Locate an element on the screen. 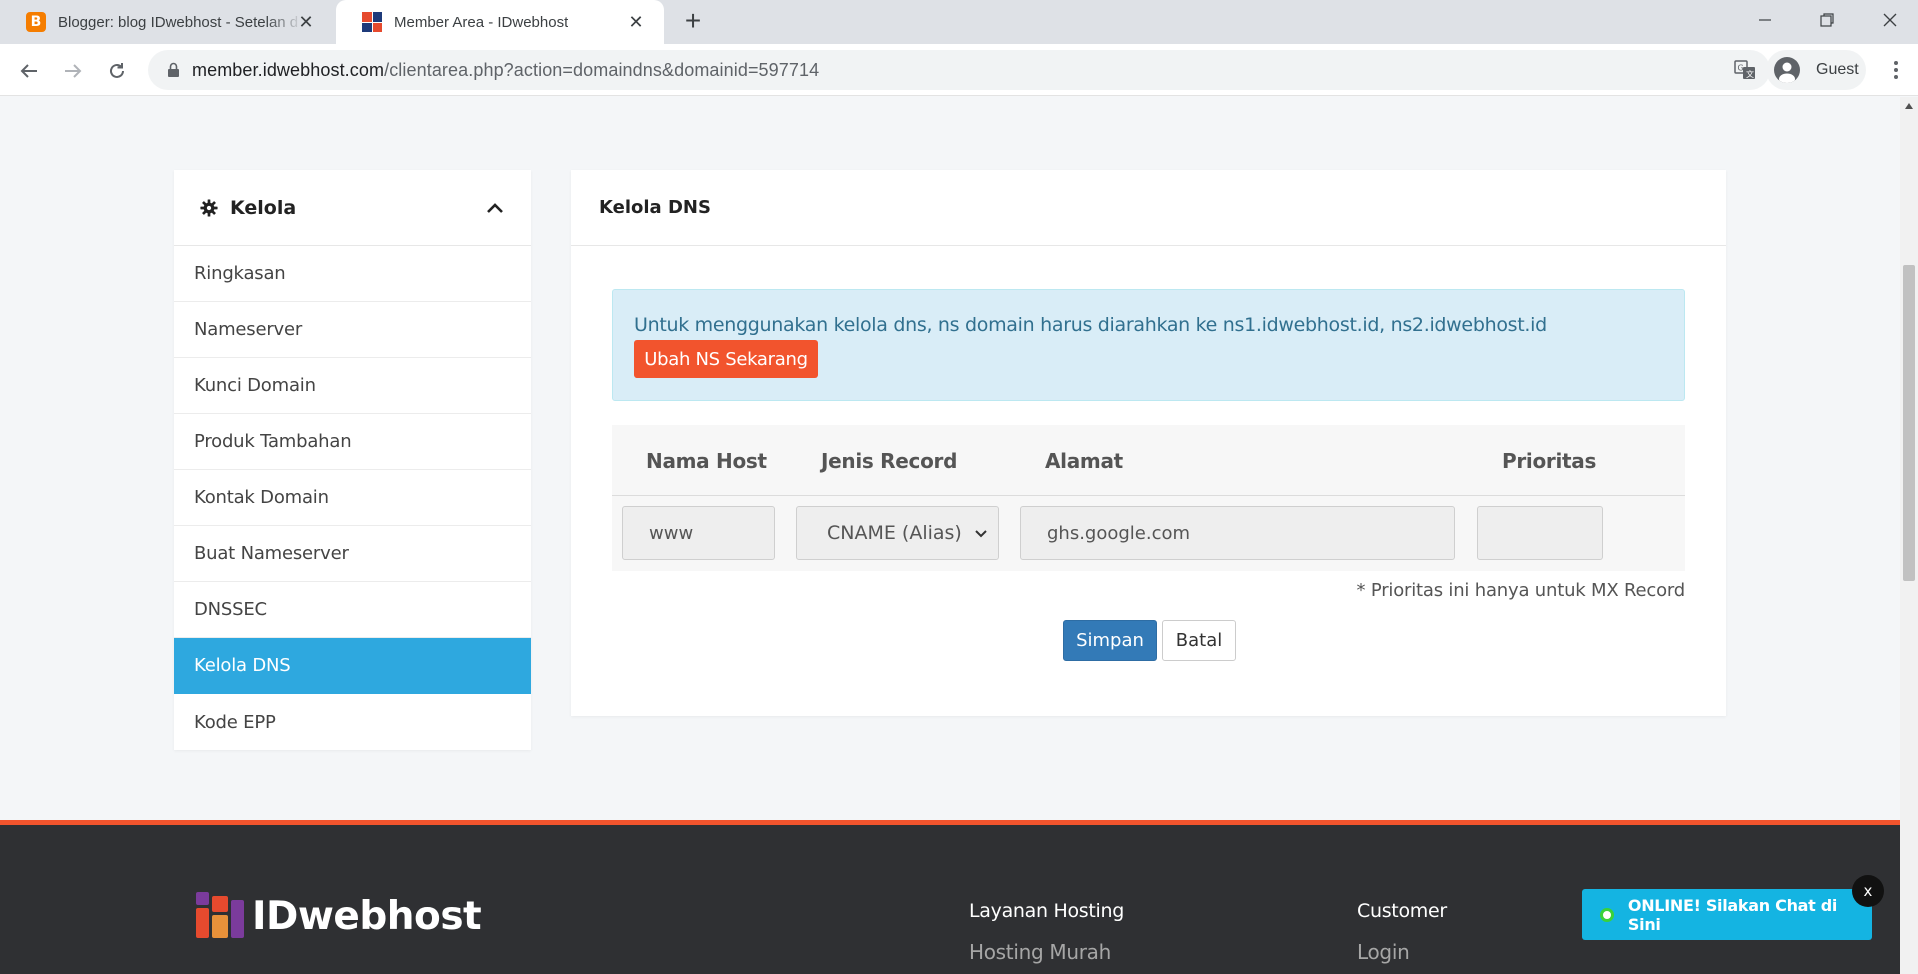 The width and height of the screenshot is (1918, 974). browser-tab-blogger: B Blogger: blog IDwebhost - Setelan d ✕ is located at coordinates (167, 22).